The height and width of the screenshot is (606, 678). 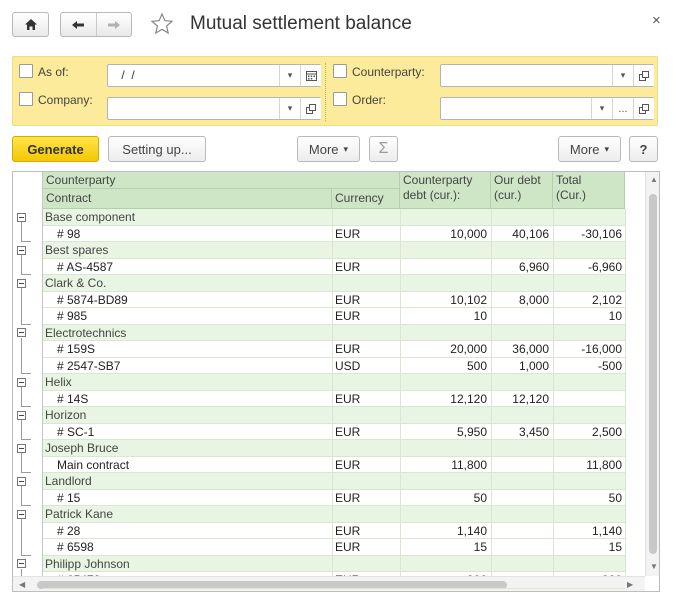 I want to click on header-currency: Currency, so click(x=366, y=199).